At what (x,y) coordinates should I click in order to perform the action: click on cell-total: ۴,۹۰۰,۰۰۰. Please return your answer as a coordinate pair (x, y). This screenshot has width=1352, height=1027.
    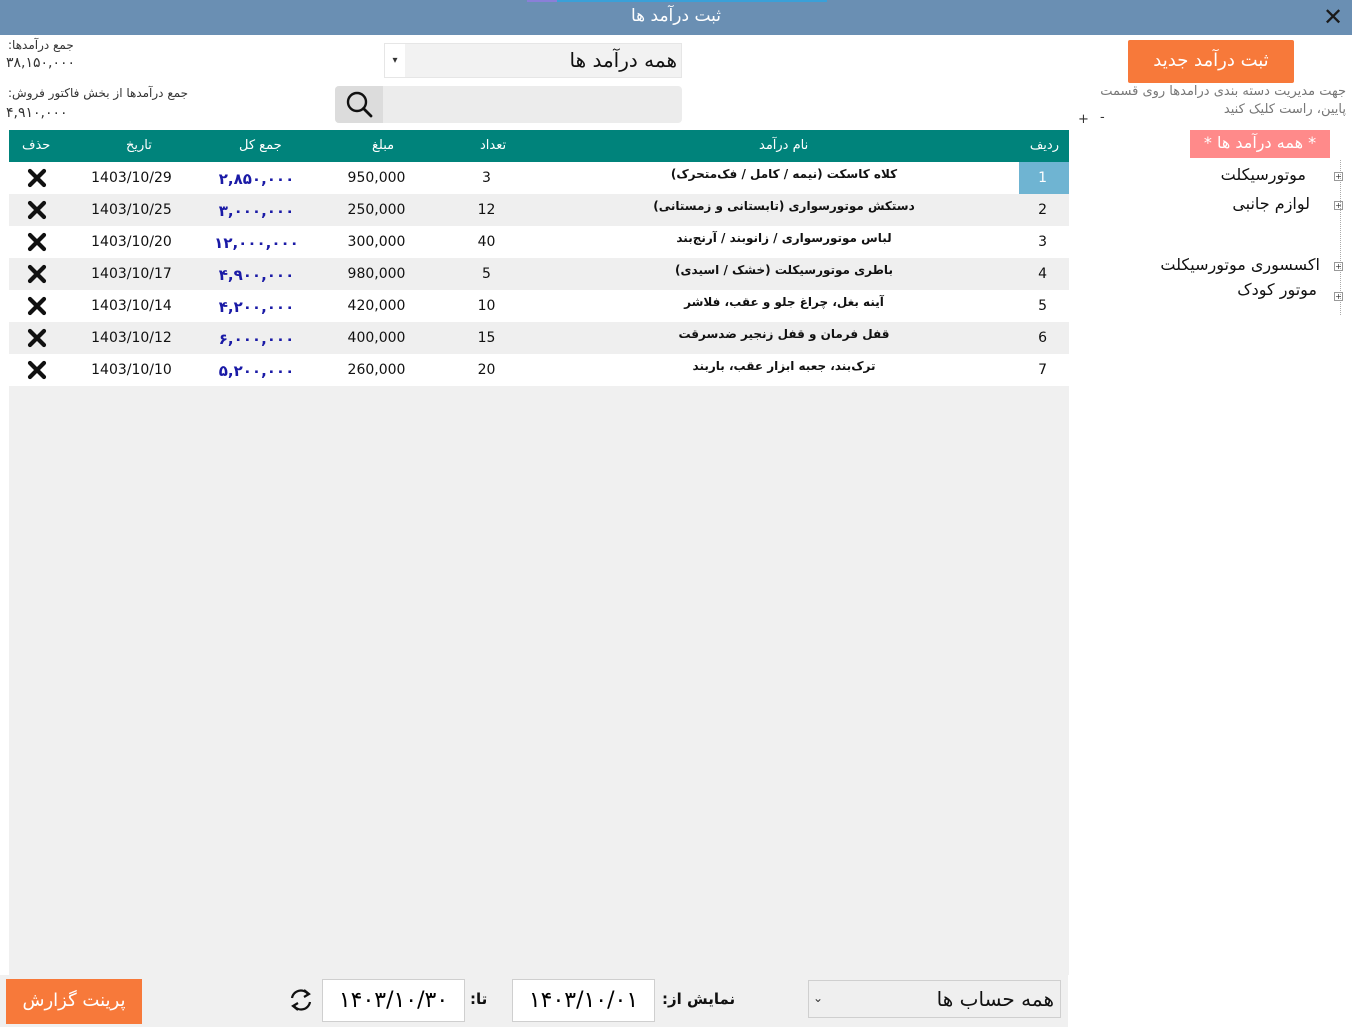
    Looking at the image, I should click on (256, 275).